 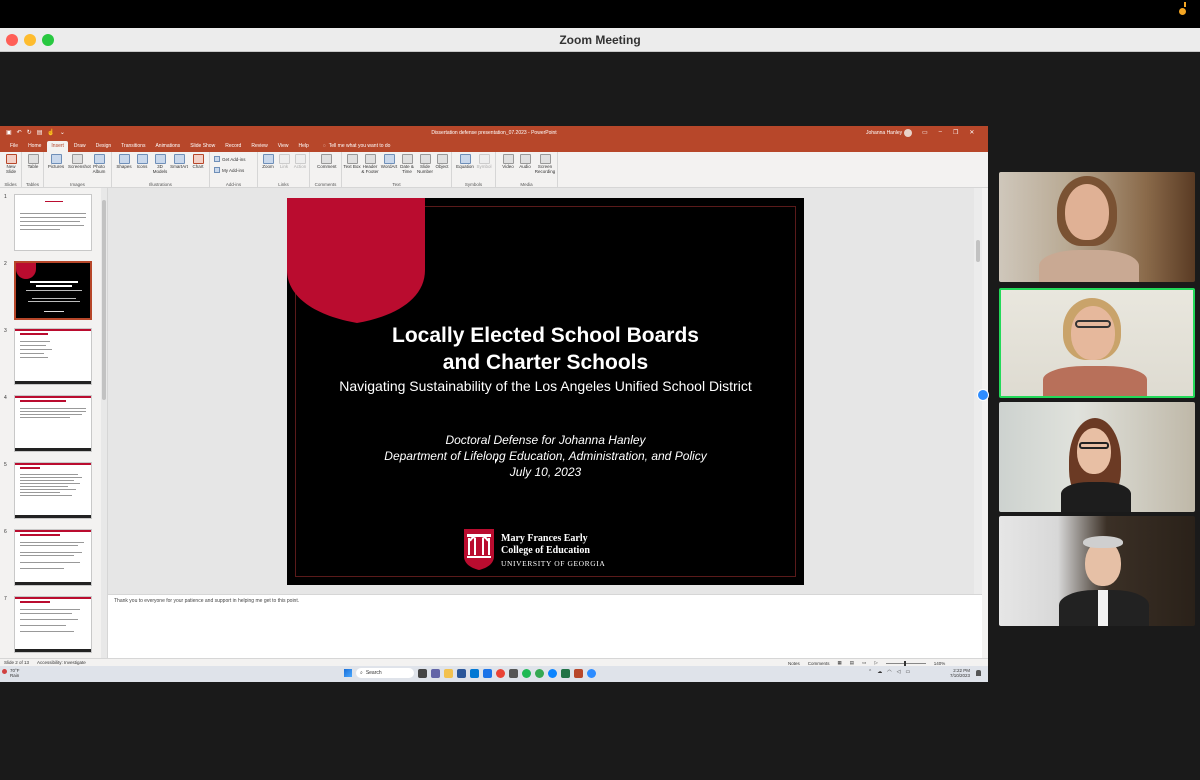 I want to click on battery-icon: ▭, so click(x=907, y=672).